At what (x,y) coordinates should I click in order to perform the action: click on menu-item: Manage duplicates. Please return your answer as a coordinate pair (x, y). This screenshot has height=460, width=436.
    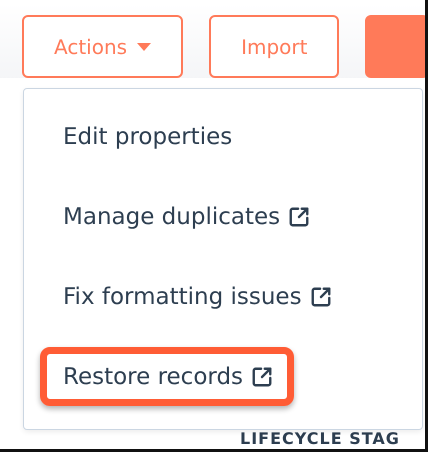
    Looking at the image, I should click on (186, 216).